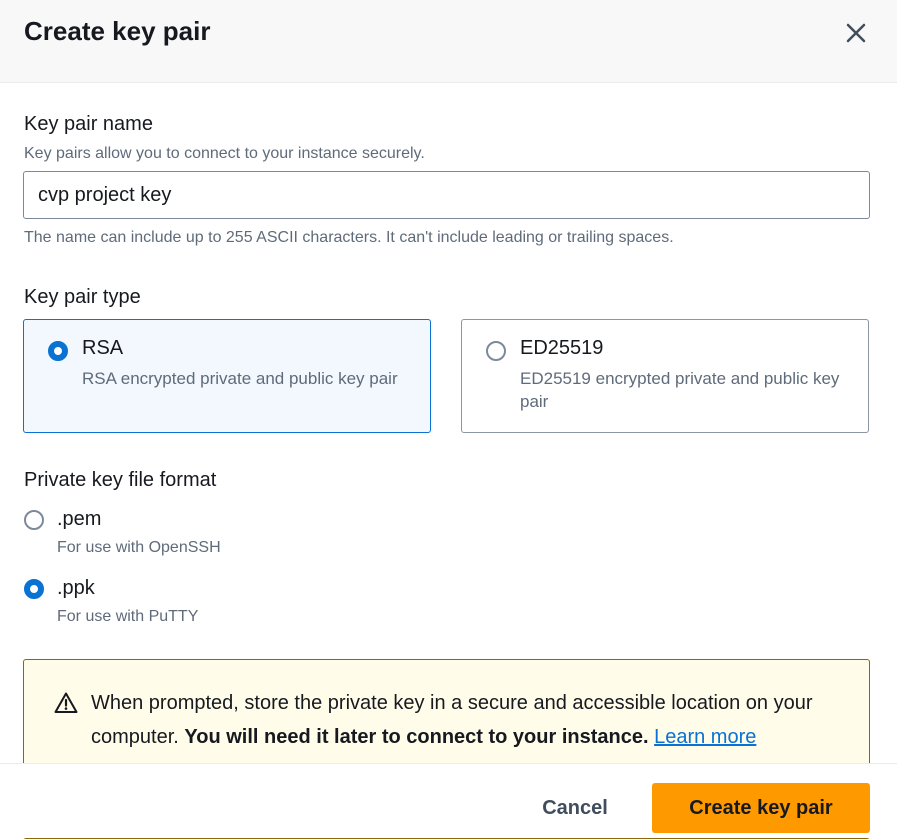  What do you see at coordinates (562, 348) in the screenshot?
I see `ed25519-title: ED25519` at bounding box center [562, 348].